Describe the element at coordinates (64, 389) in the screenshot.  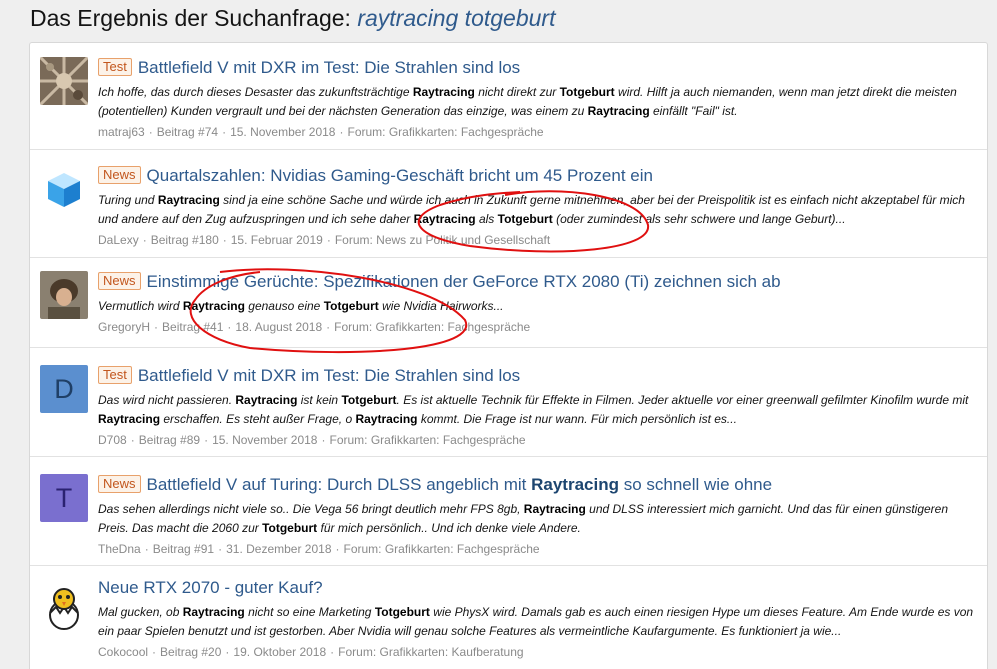
I see `avatar: D` at that location.